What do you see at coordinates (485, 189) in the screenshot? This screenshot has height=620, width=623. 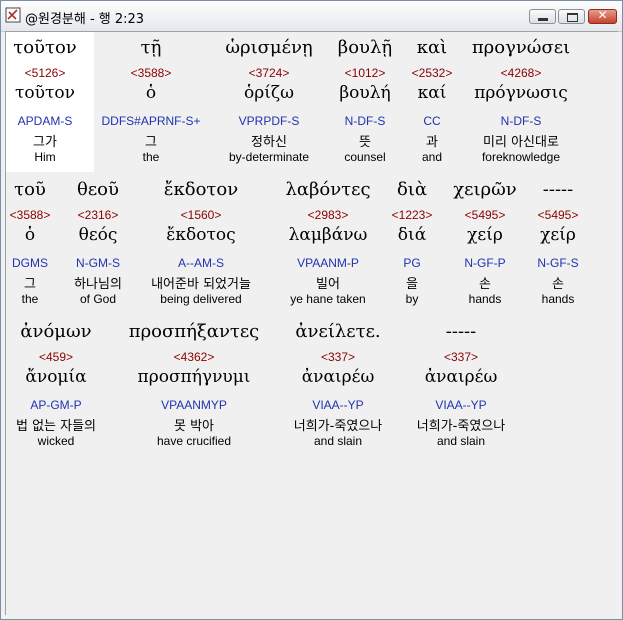 I see `greek-word: χειρῶν` at bounding box center [485, 189].